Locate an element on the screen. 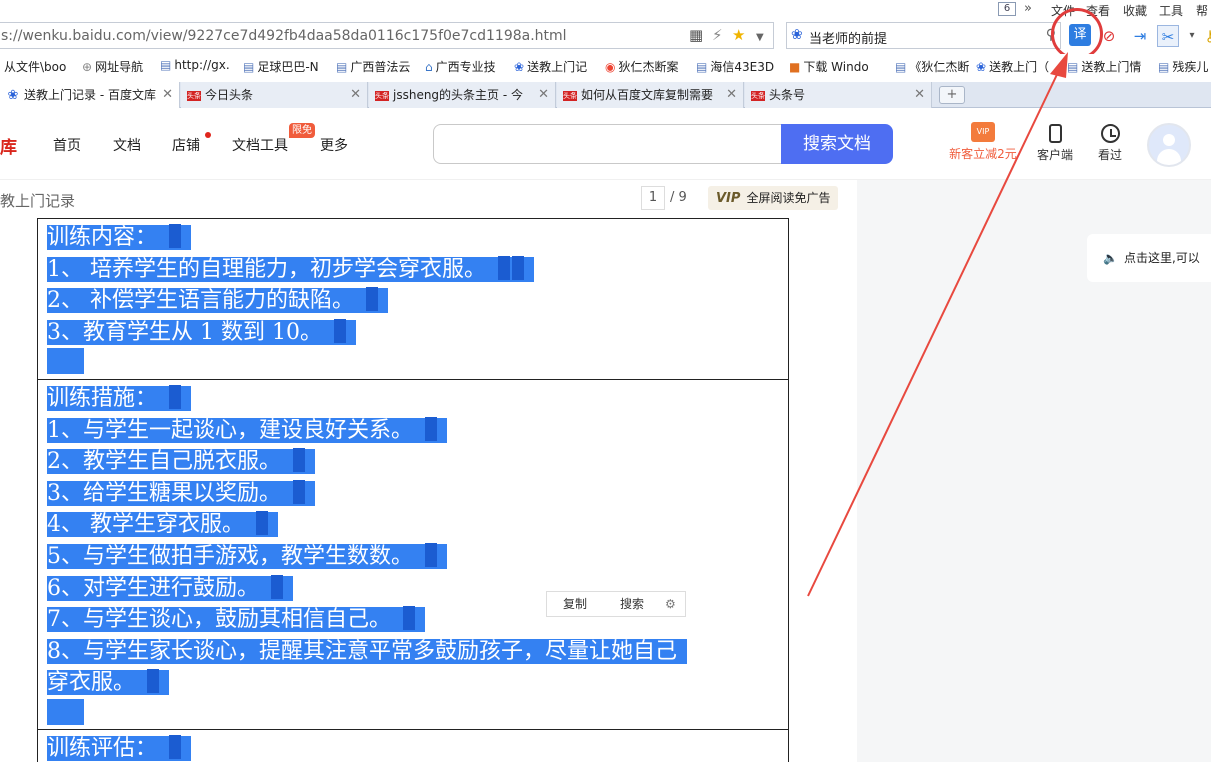 The width and height of the screenshot is (1211, 762). bookmark-item: ⊕ 网址导航 is located at coordinates (112, 66).